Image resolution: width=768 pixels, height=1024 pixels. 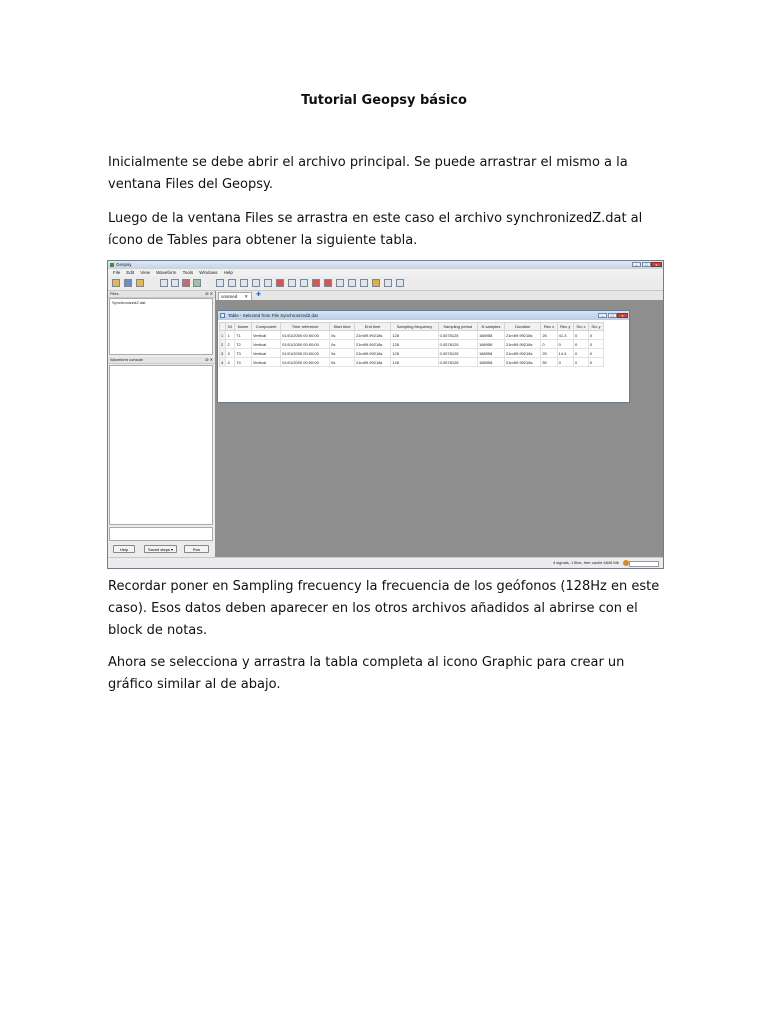 What do you see at coordinates (372, 326) in the screenshot?
I see `column-header: End time` at bounding box center [372, 326].